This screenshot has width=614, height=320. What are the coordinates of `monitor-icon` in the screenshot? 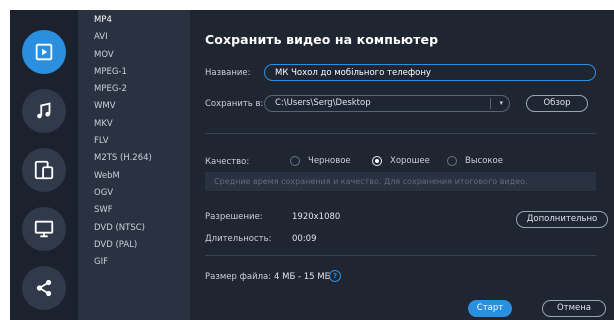 It's located at (44, 229).